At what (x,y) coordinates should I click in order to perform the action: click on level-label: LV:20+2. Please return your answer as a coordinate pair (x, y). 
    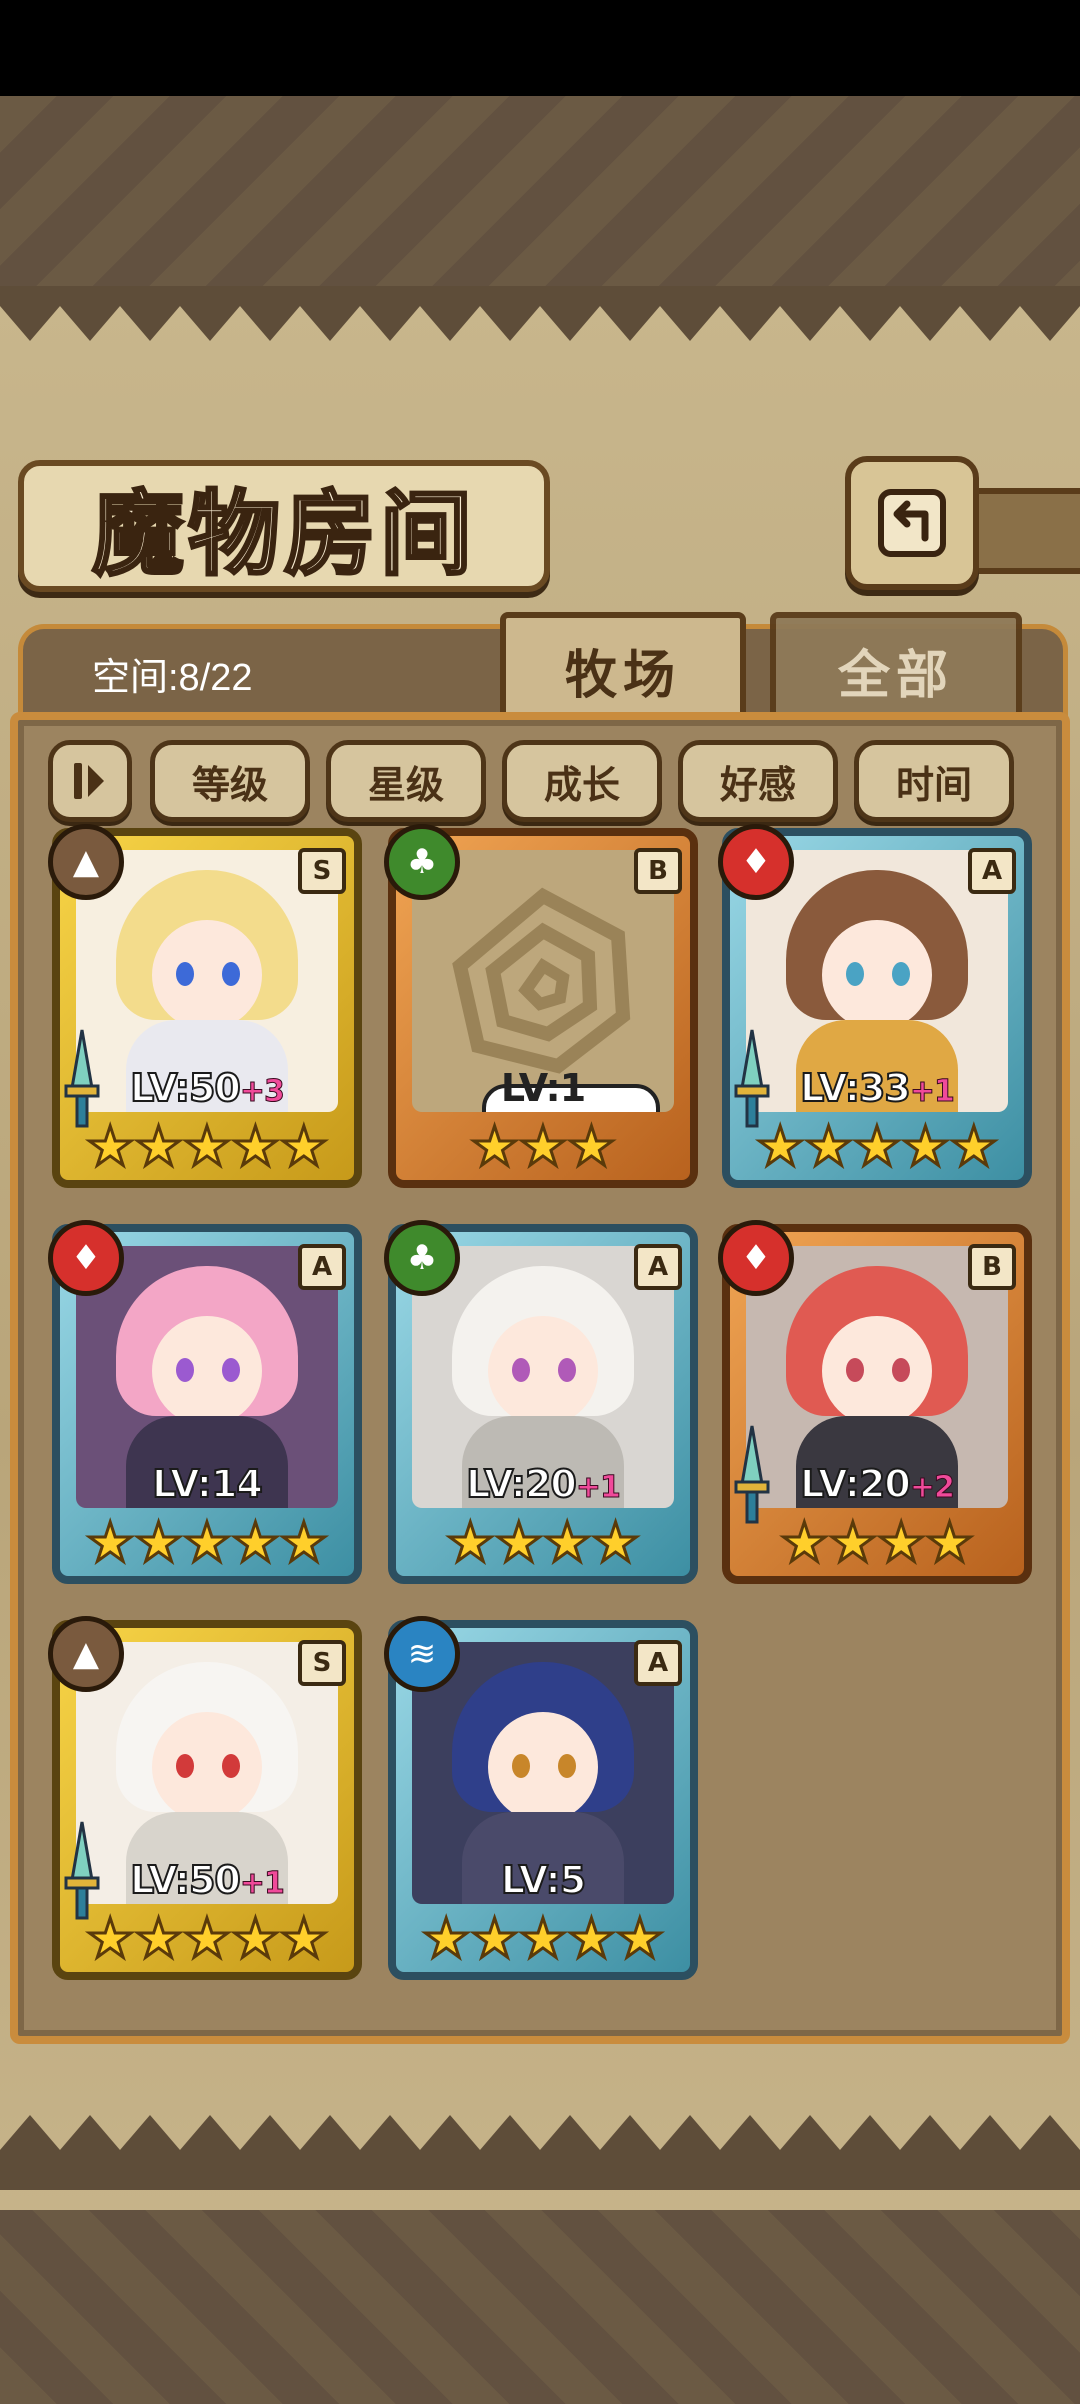
    Looking at the image, I should click on (877, 1484).